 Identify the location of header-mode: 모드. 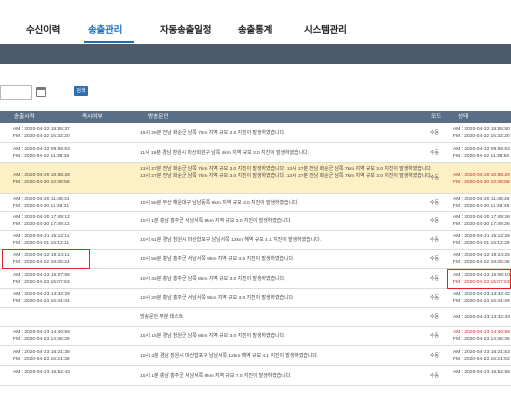
(436, 117).